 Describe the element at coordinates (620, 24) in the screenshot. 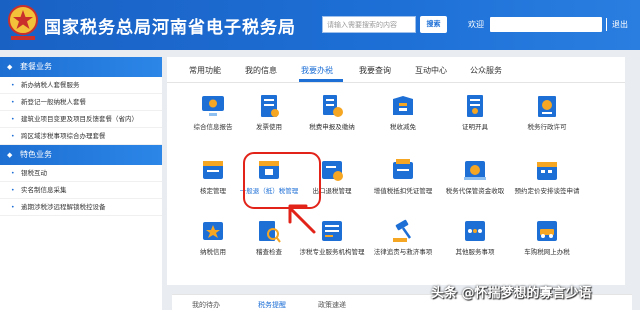

I see `logout-link: 退出` at that location.